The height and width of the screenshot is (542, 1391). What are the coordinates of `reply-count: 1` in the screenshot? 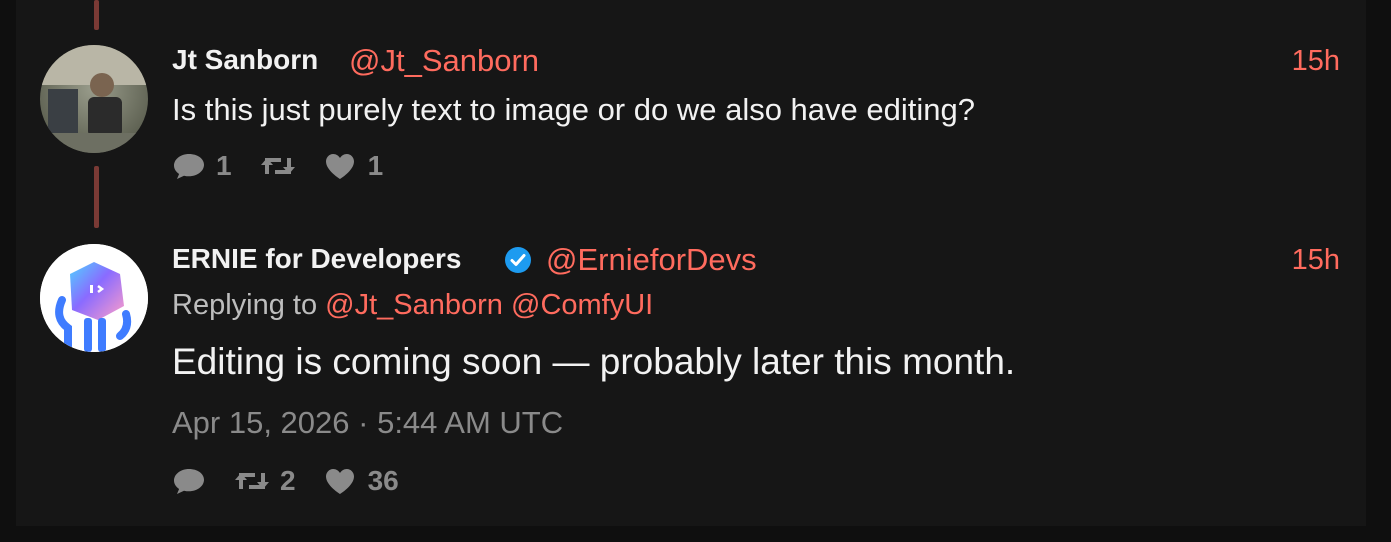 It's located at (224, 165).